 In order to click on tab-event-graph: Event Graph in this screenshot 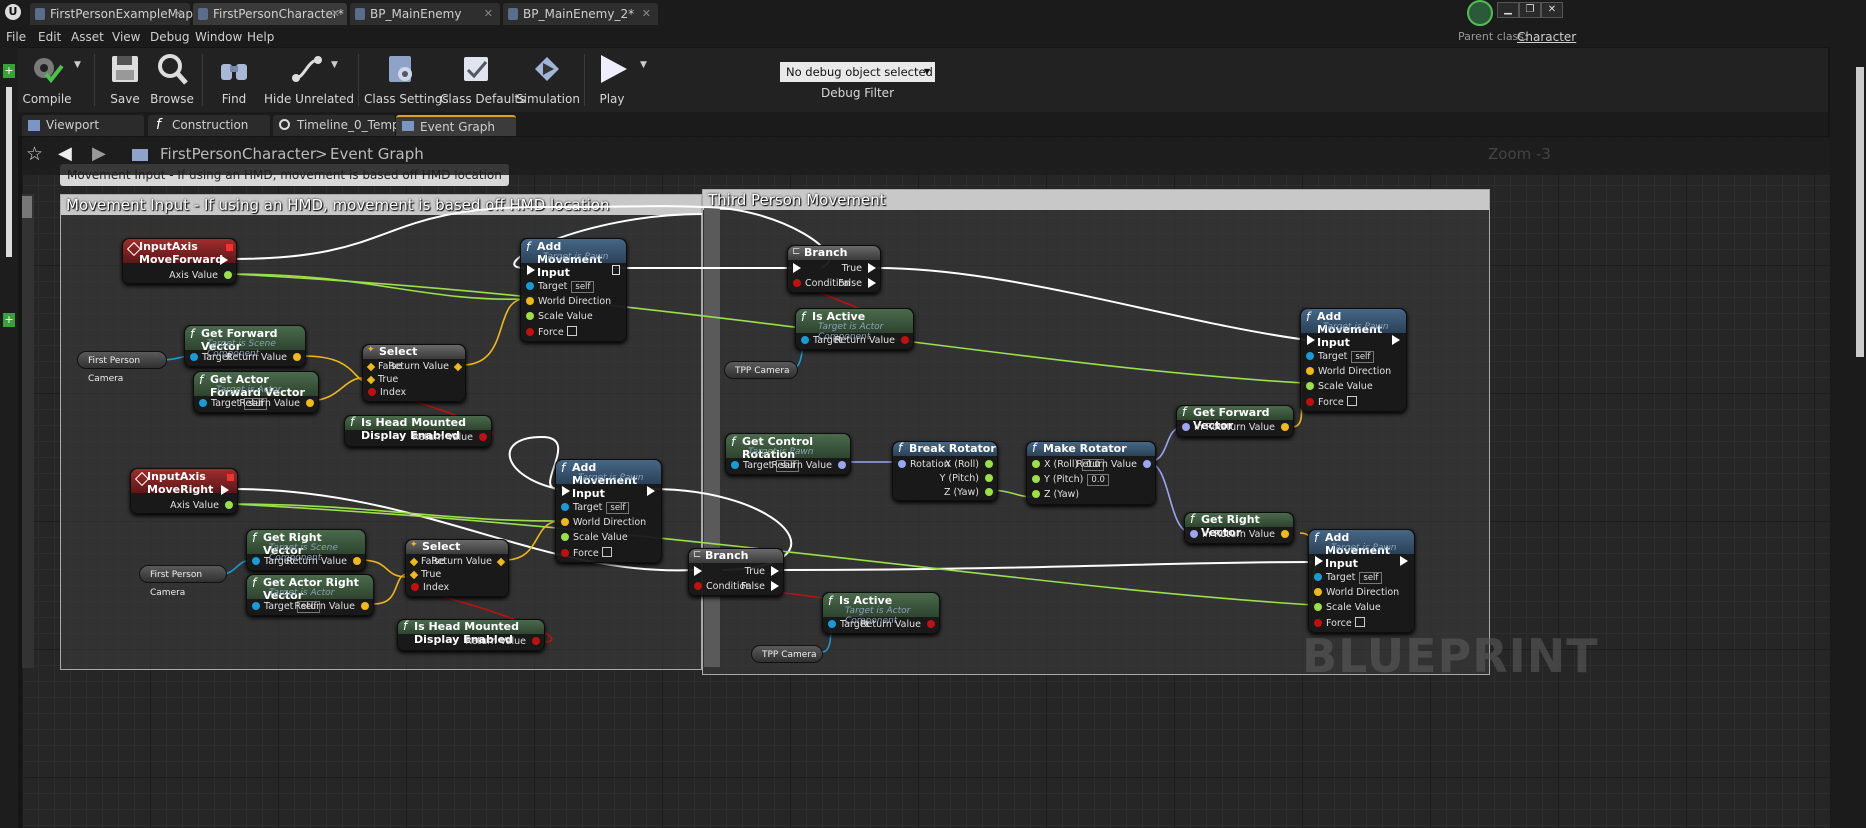, I will do `click(456, 125)`.